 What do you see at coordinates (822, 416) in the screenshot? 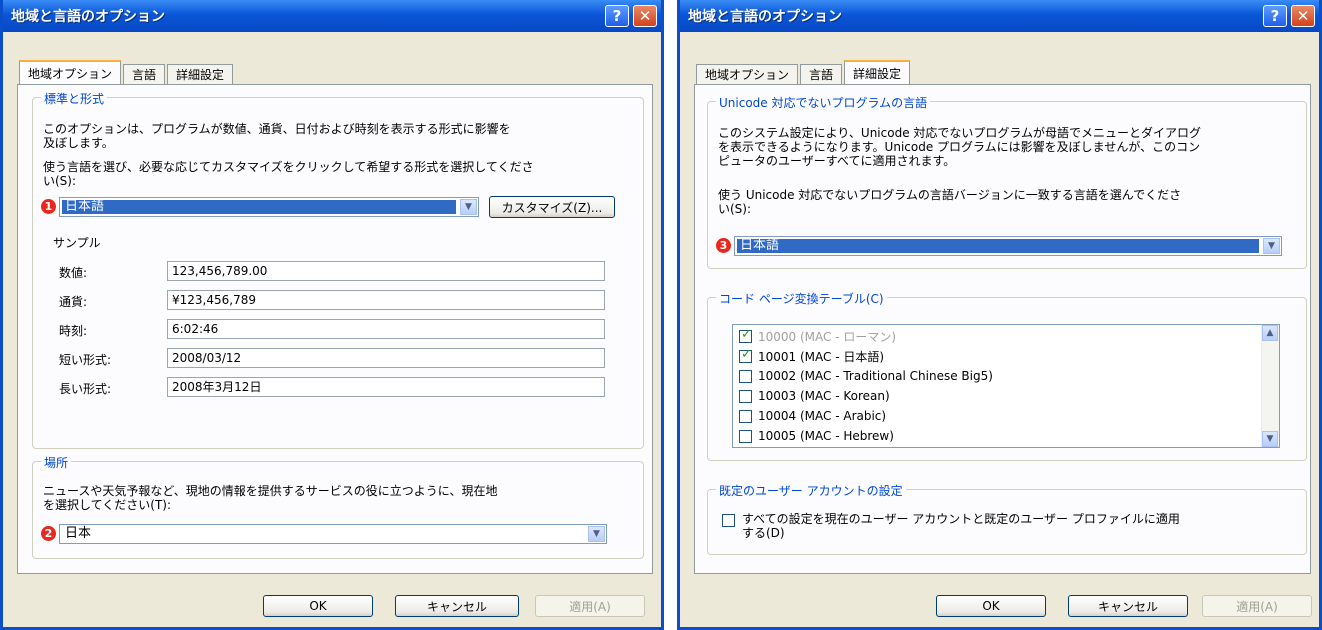
I see `list-item-label: 10004 (MAC - Arabic)` at bounding box center [822, 416].